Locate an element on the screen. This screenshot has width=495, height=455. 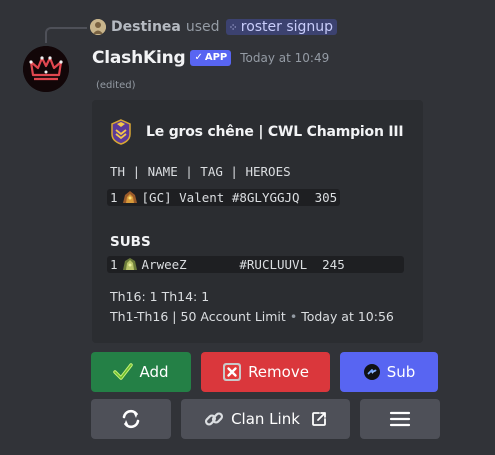
message-header: ClashKing ✓ APP Today at 10:49 is located at coordinates (210, 58).